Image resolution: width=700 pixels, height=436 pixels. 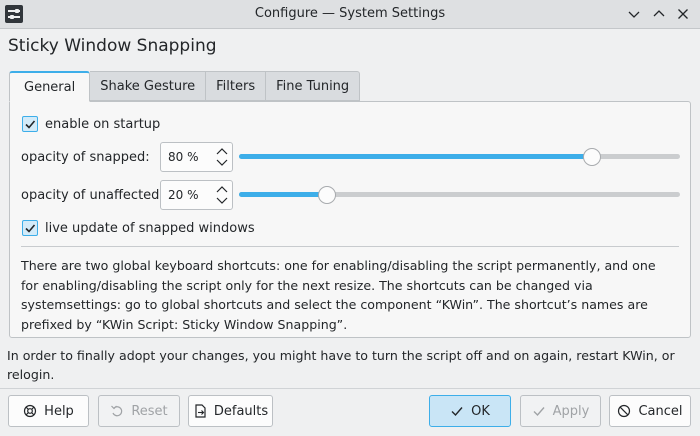 I want to click on window-title: Configure — System Settings, so click(x=350, y=13).